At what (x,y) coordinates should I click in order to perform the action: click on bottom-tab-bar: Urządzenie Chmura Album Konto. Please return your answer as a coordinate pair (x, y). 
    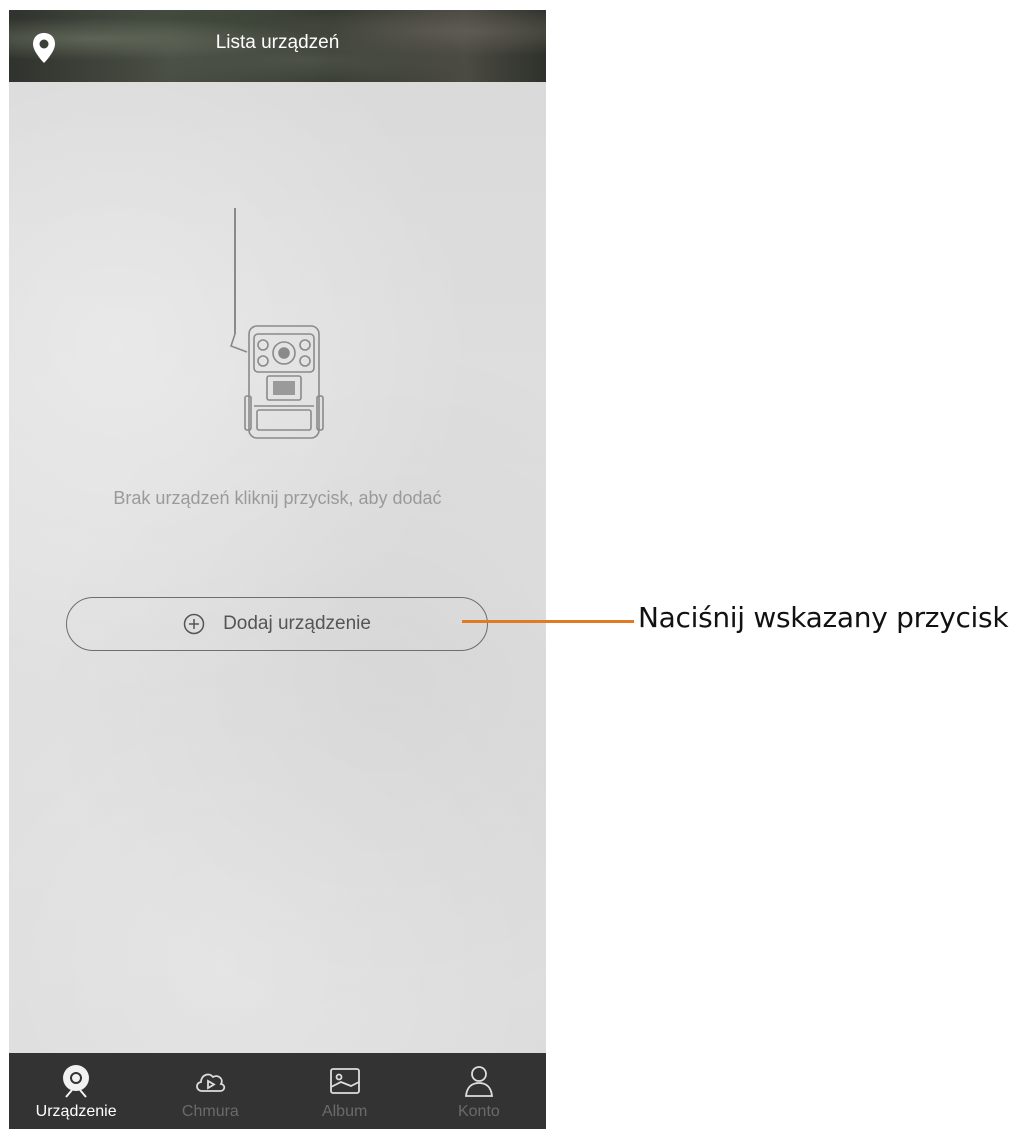
    Looking at the image, I should click on (277, 1091).